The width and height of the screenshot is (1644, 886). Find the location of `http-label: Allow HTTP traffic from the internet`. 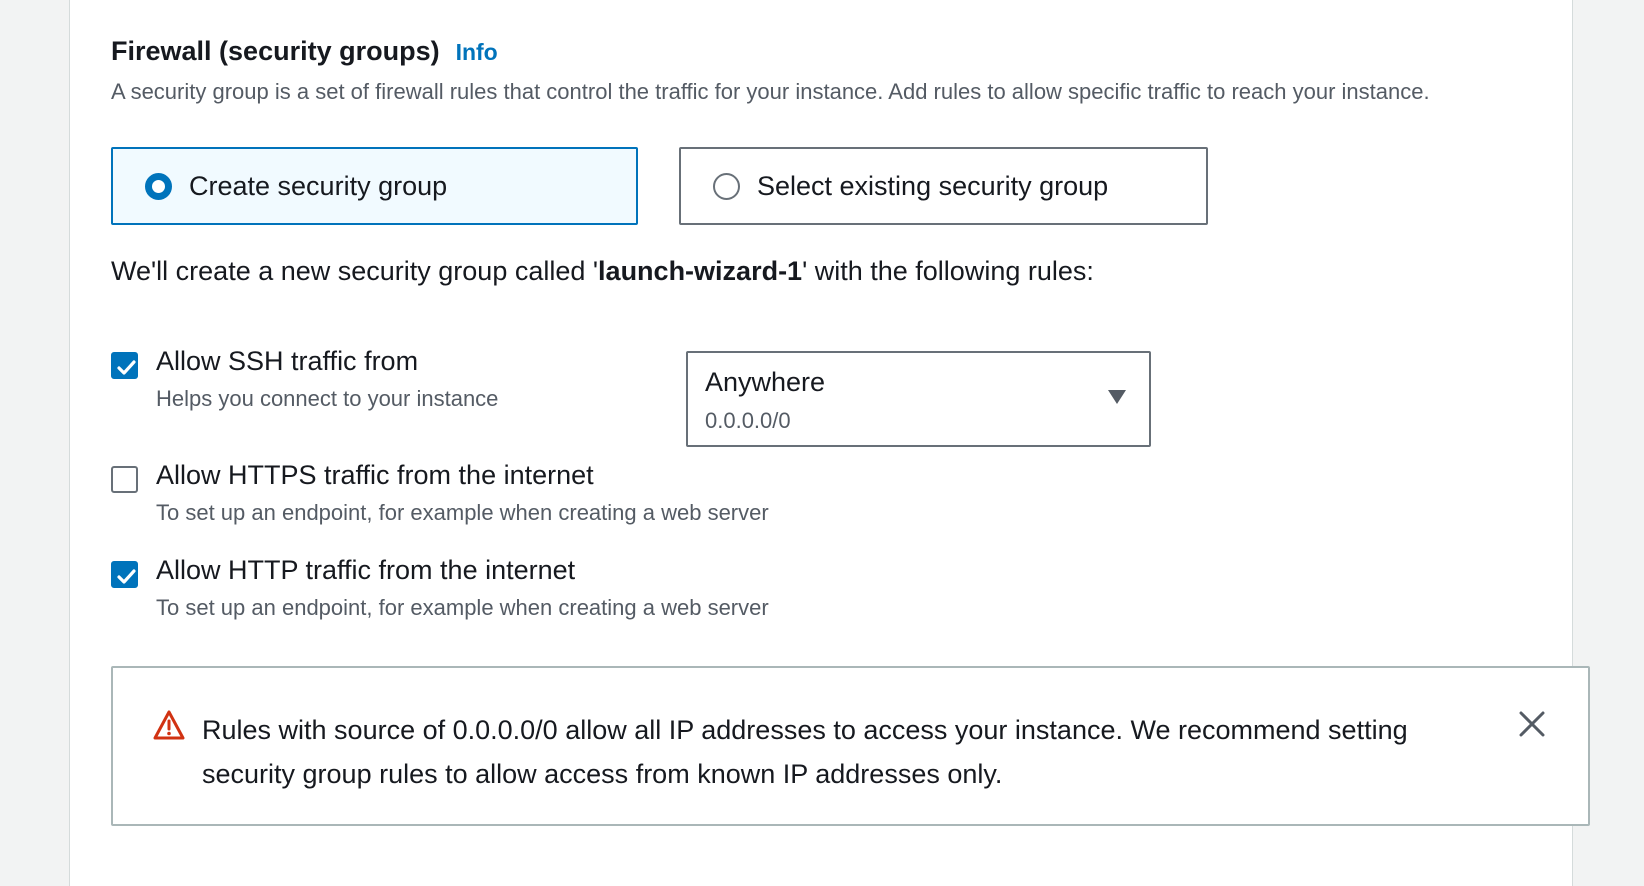

http-label: Allow HTTP traffic from the internet is located at coordinates (366, 570).